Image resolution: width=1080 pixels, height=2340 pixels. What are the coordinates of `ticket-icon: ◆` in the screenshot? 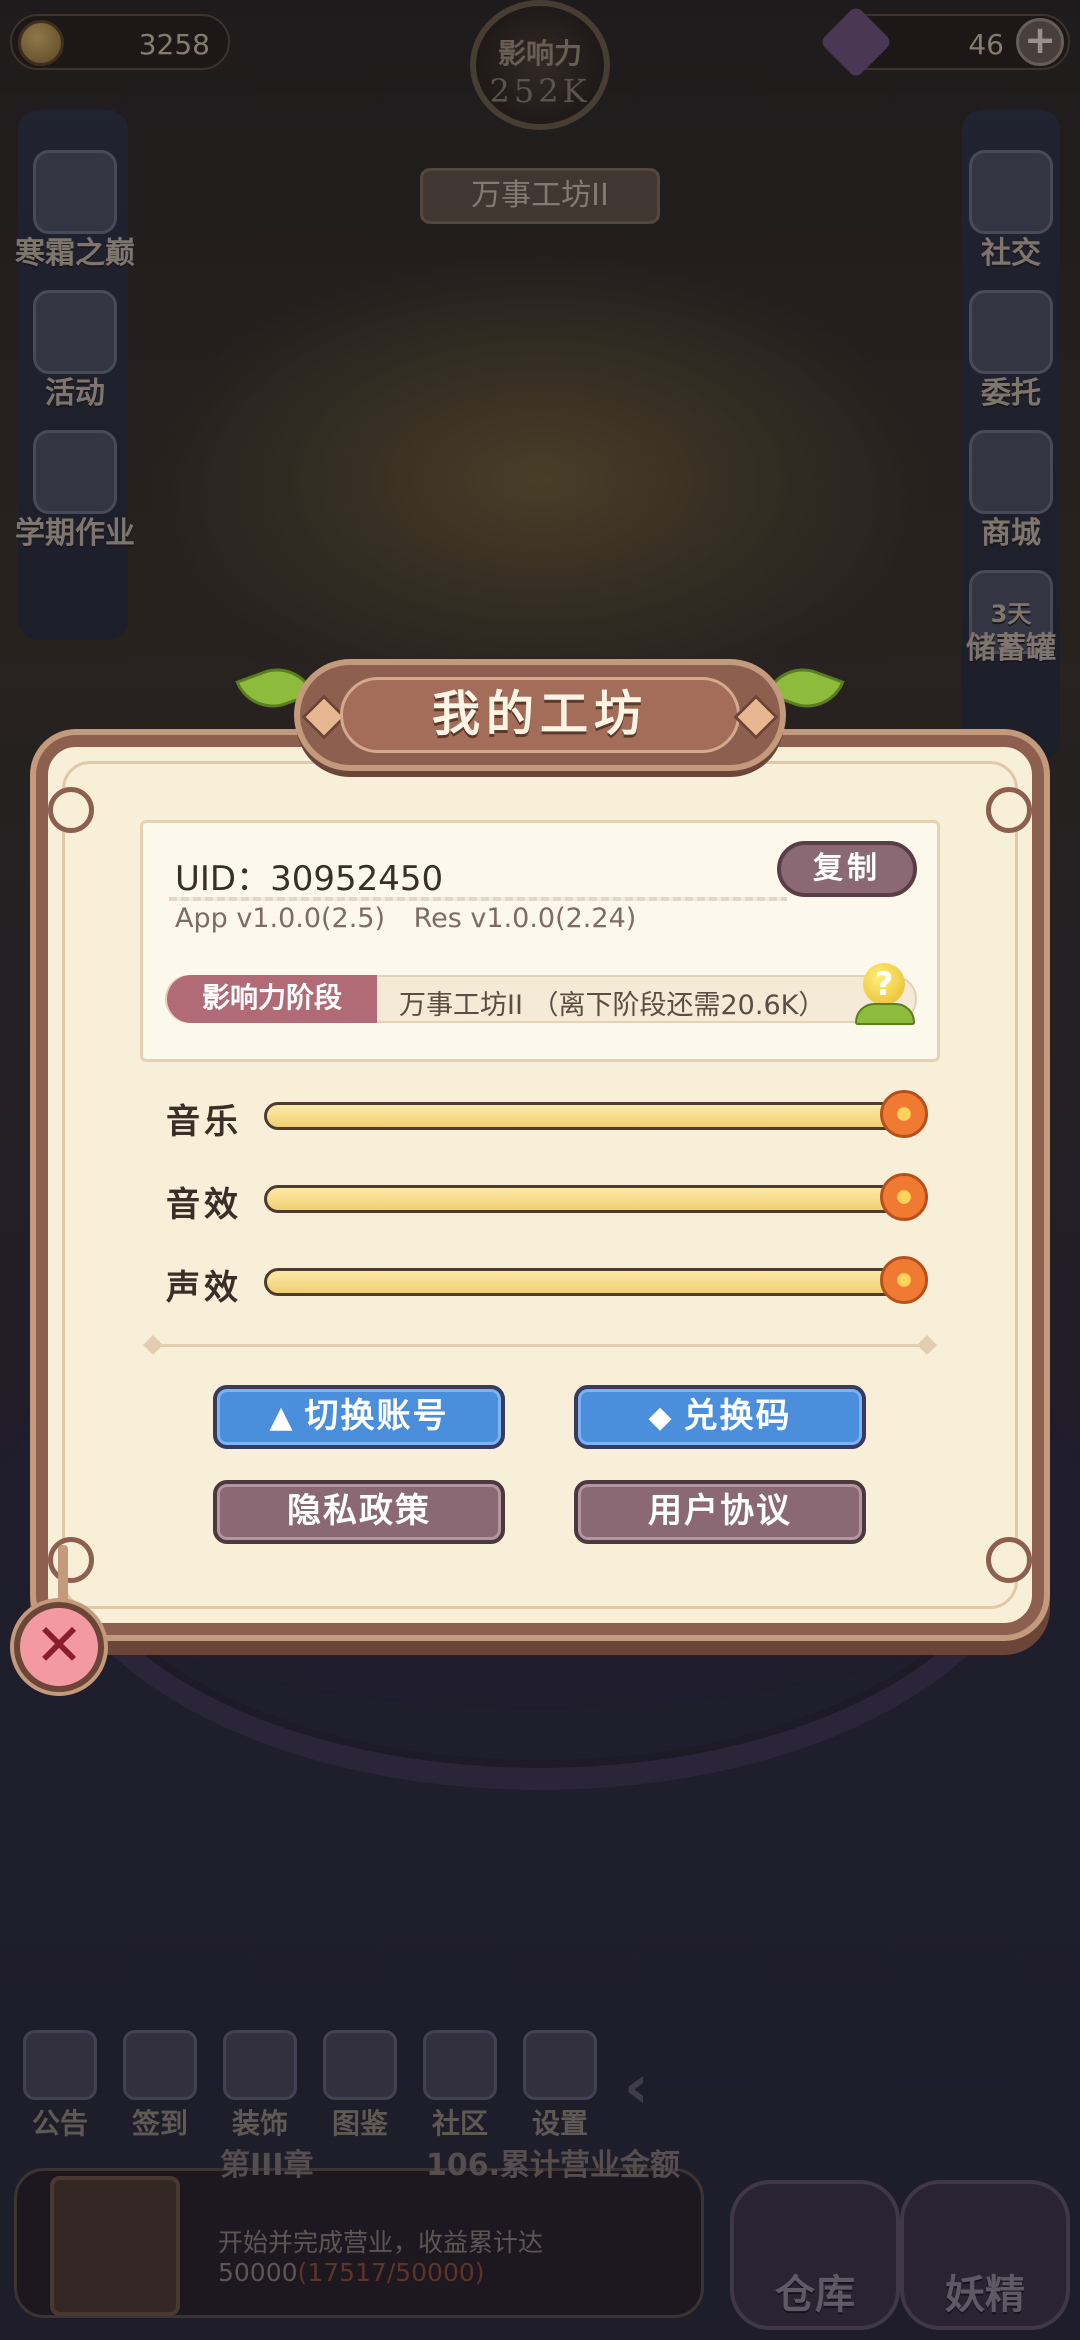 It's located at (661, 1417).